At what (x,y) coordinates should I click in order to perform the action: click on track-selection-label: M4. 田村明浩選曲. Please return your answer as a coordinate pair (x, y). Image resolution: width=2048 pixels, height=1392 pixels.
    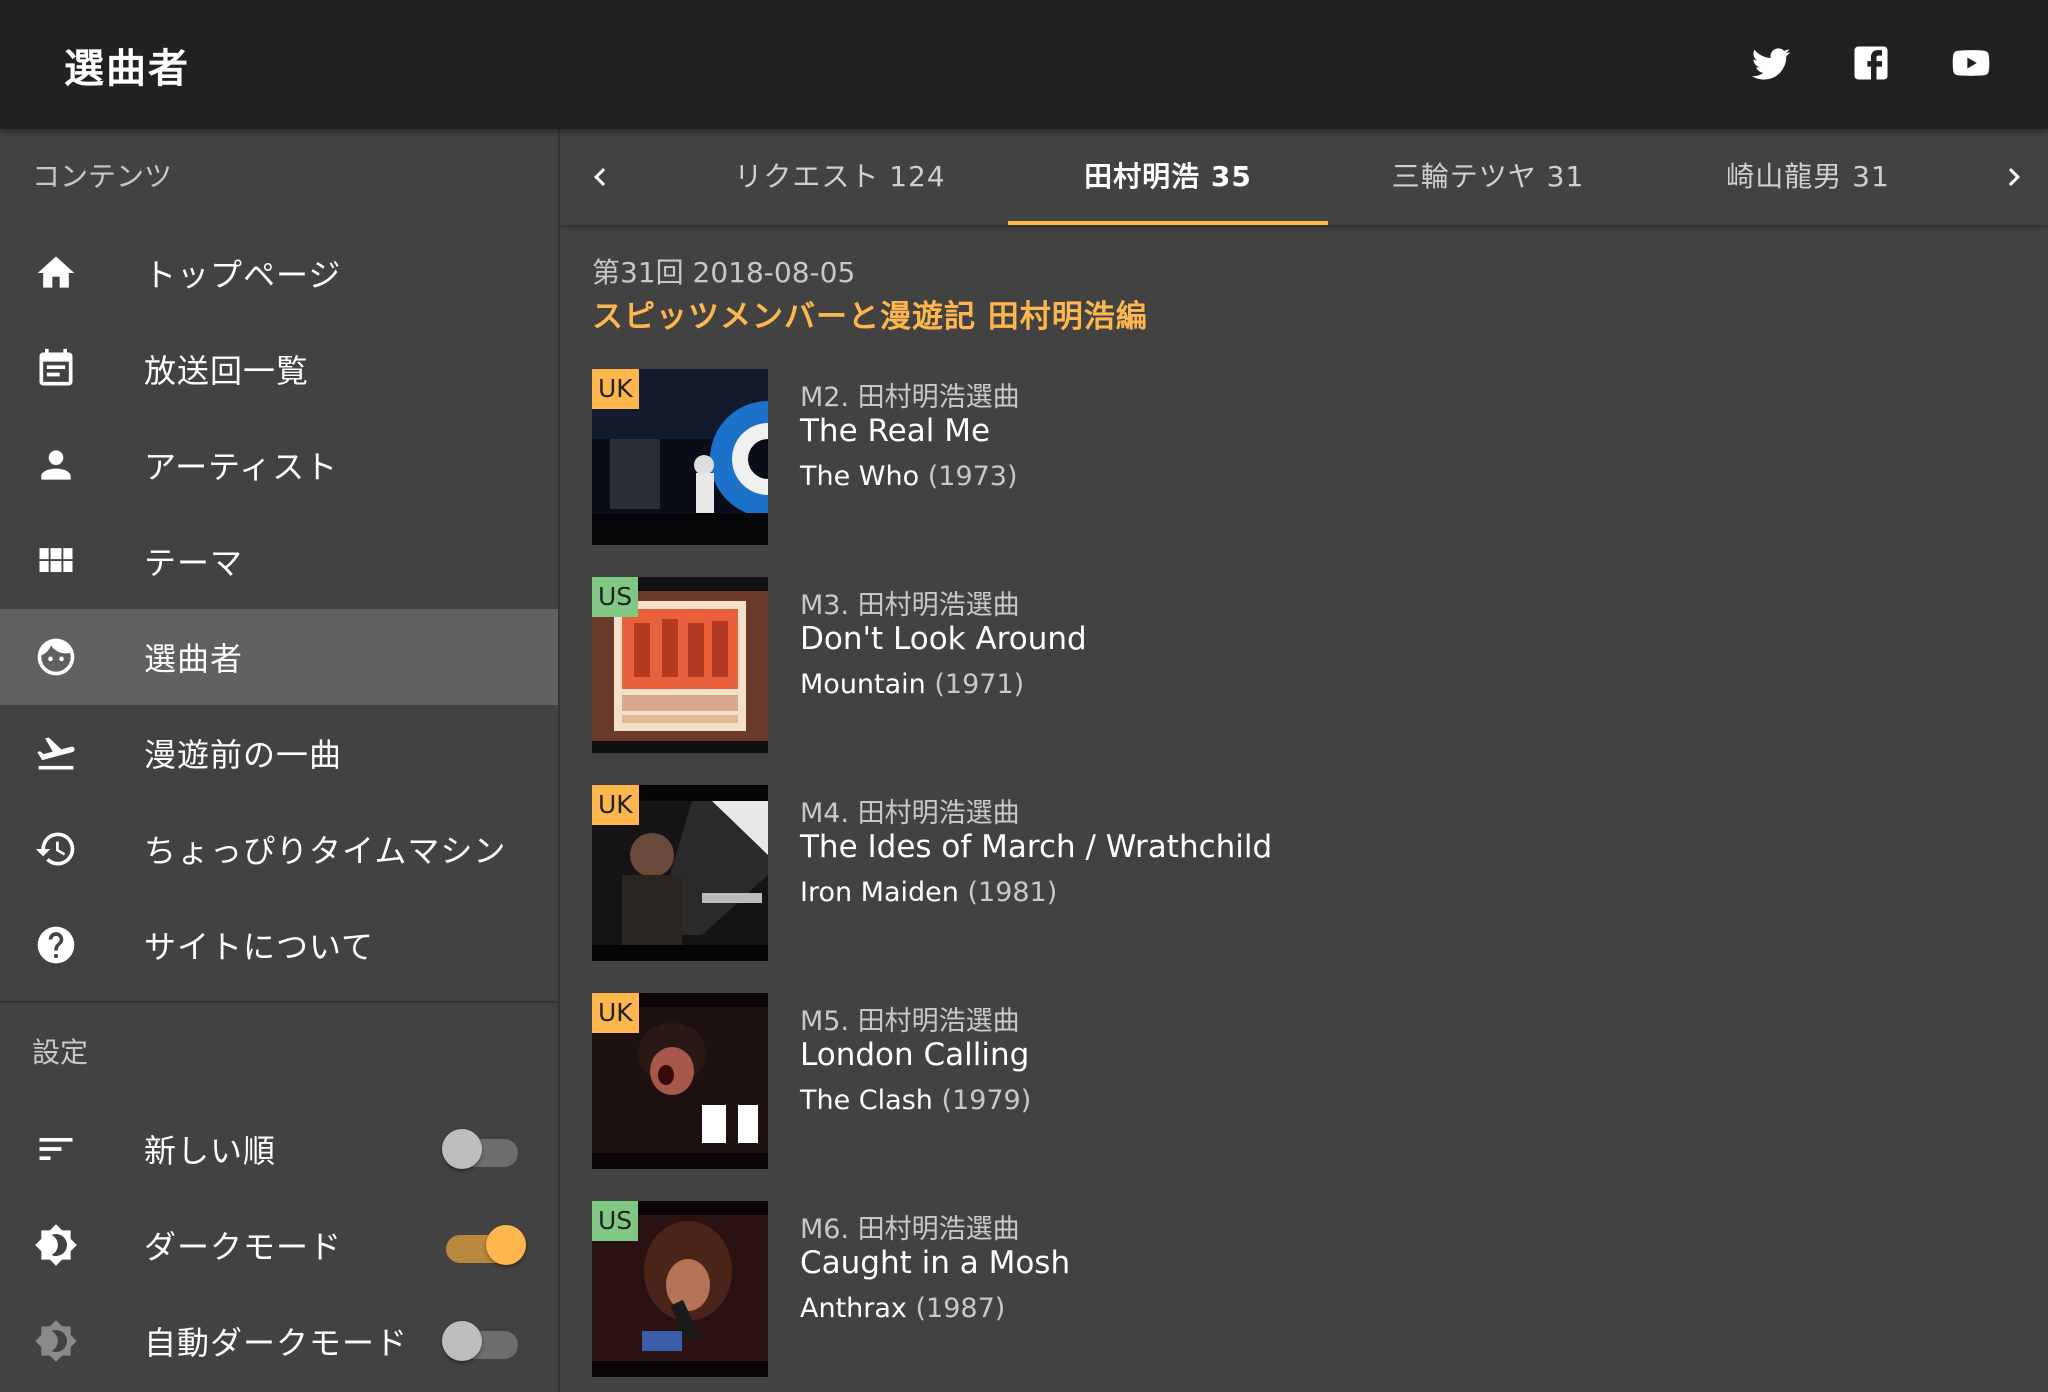
    Looking at the image, I should click on (910, 813).